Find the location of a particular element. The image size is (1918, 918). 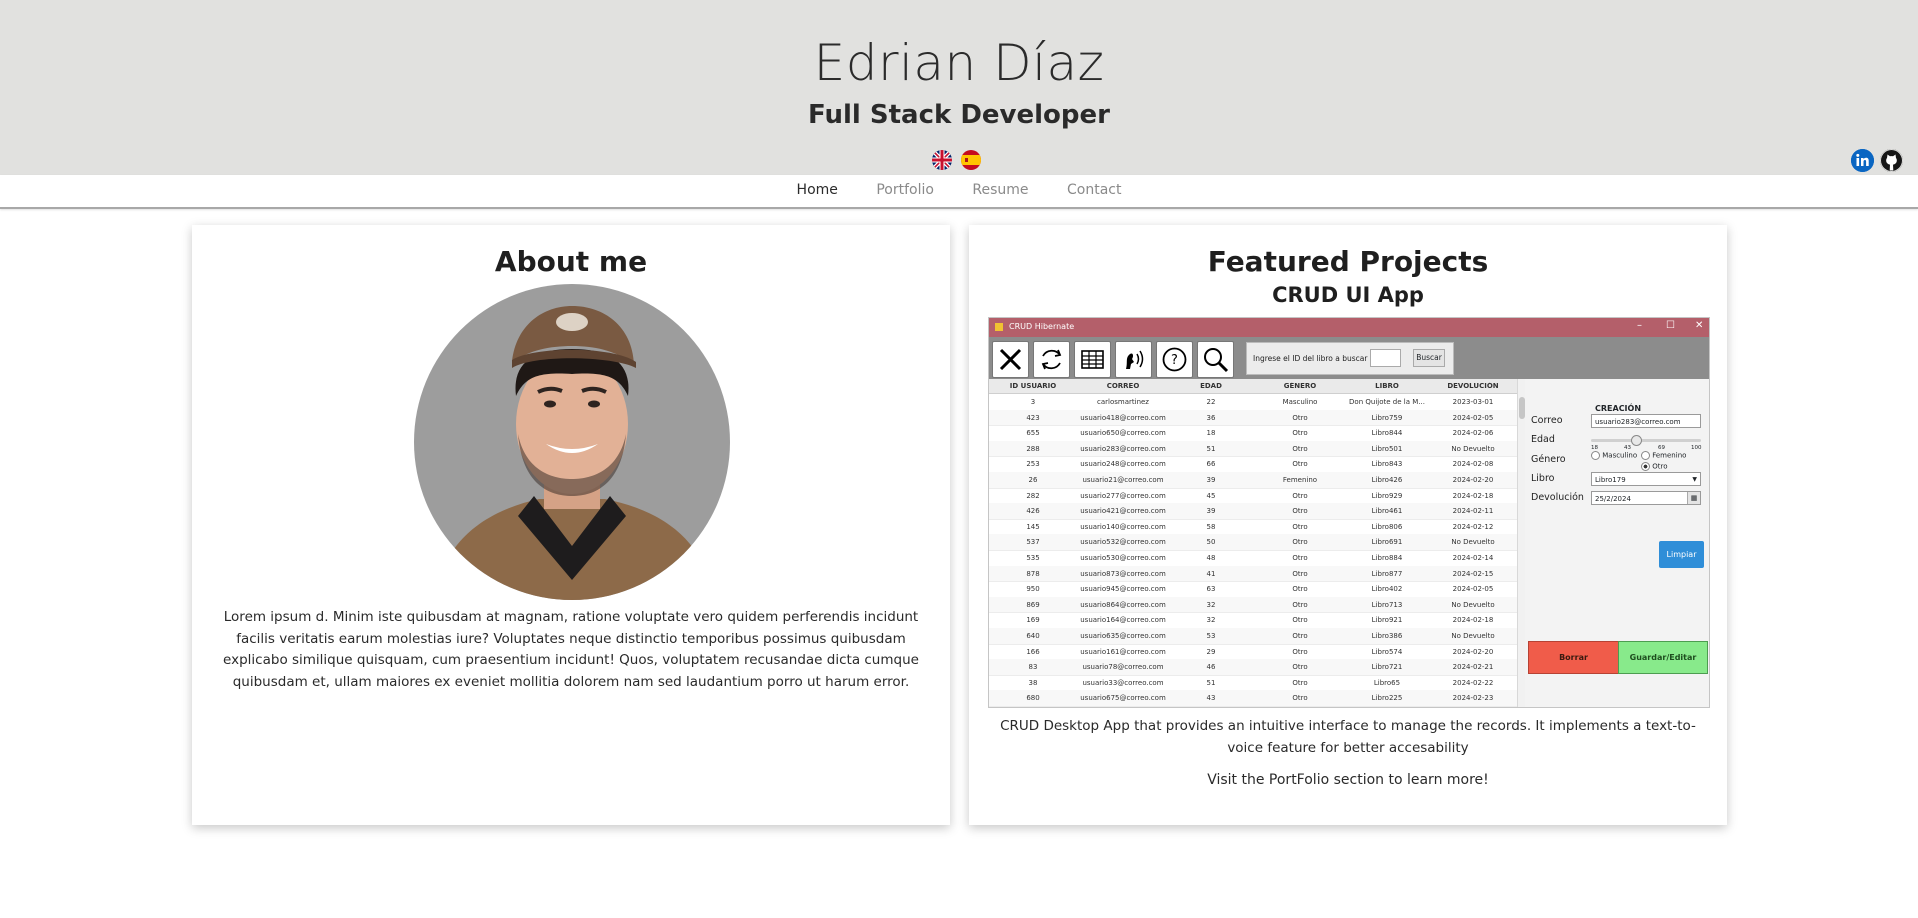

chevron-down-icon: ▼ is located at coordinates (1694, 479).